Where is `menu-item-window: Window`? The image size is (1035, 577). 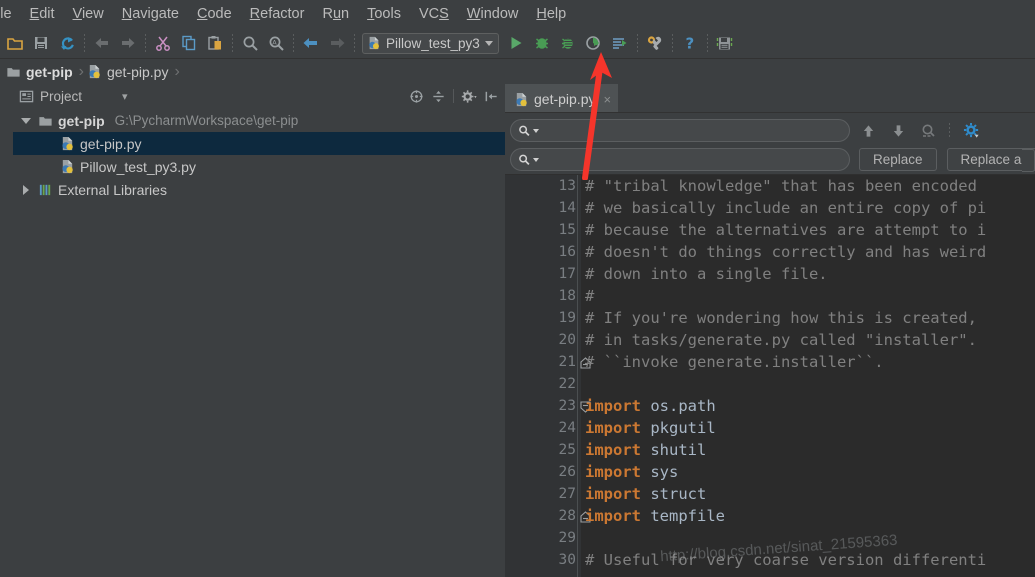
menu-item-window: Window is located at coordinates (493, 14).